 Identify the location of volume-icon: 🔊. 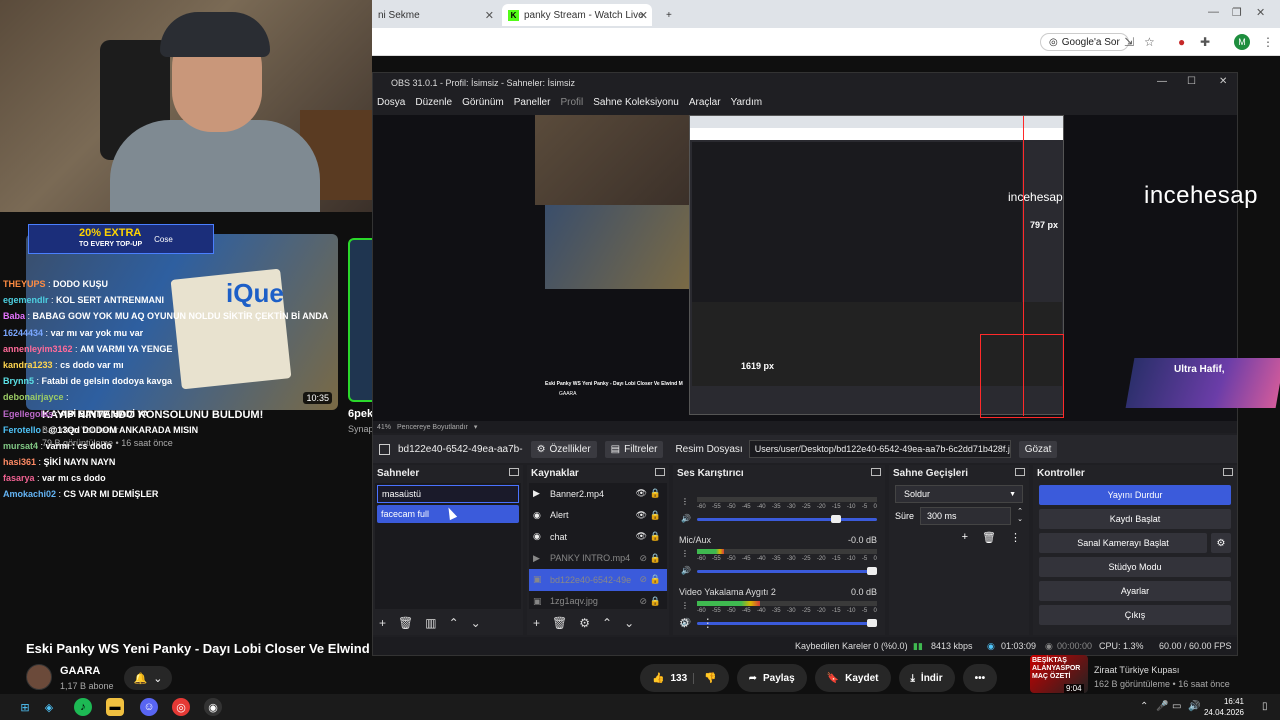
(1194, 706).